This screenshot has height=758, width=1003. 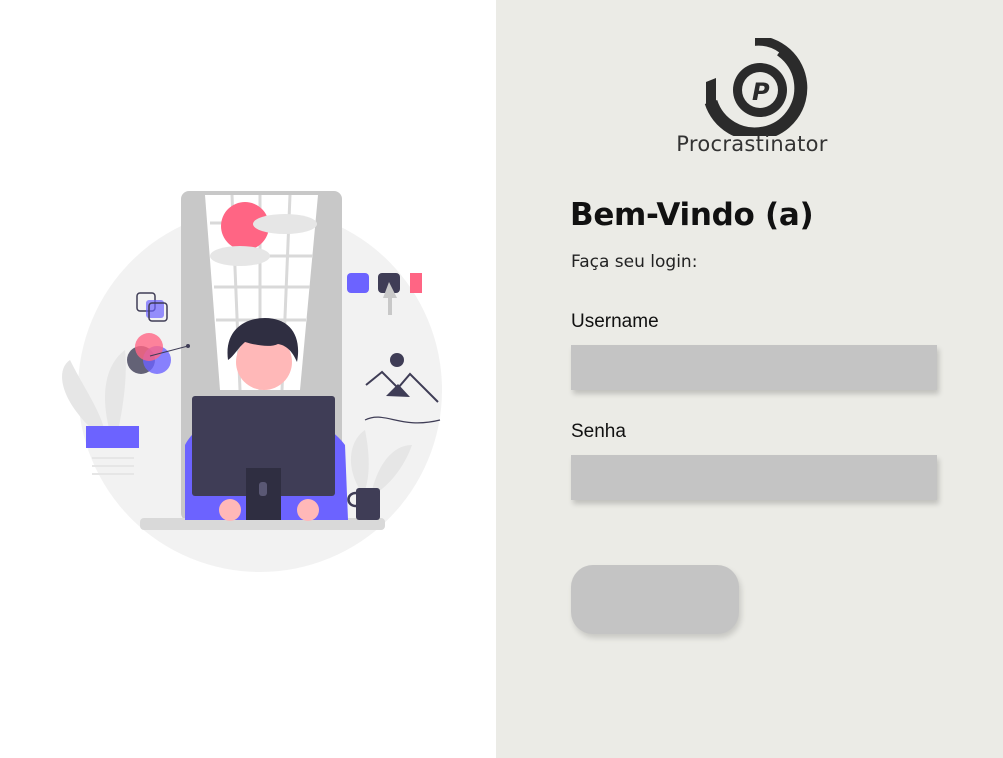 I want to click on password-label: Senha, so click(x=598, y=431).